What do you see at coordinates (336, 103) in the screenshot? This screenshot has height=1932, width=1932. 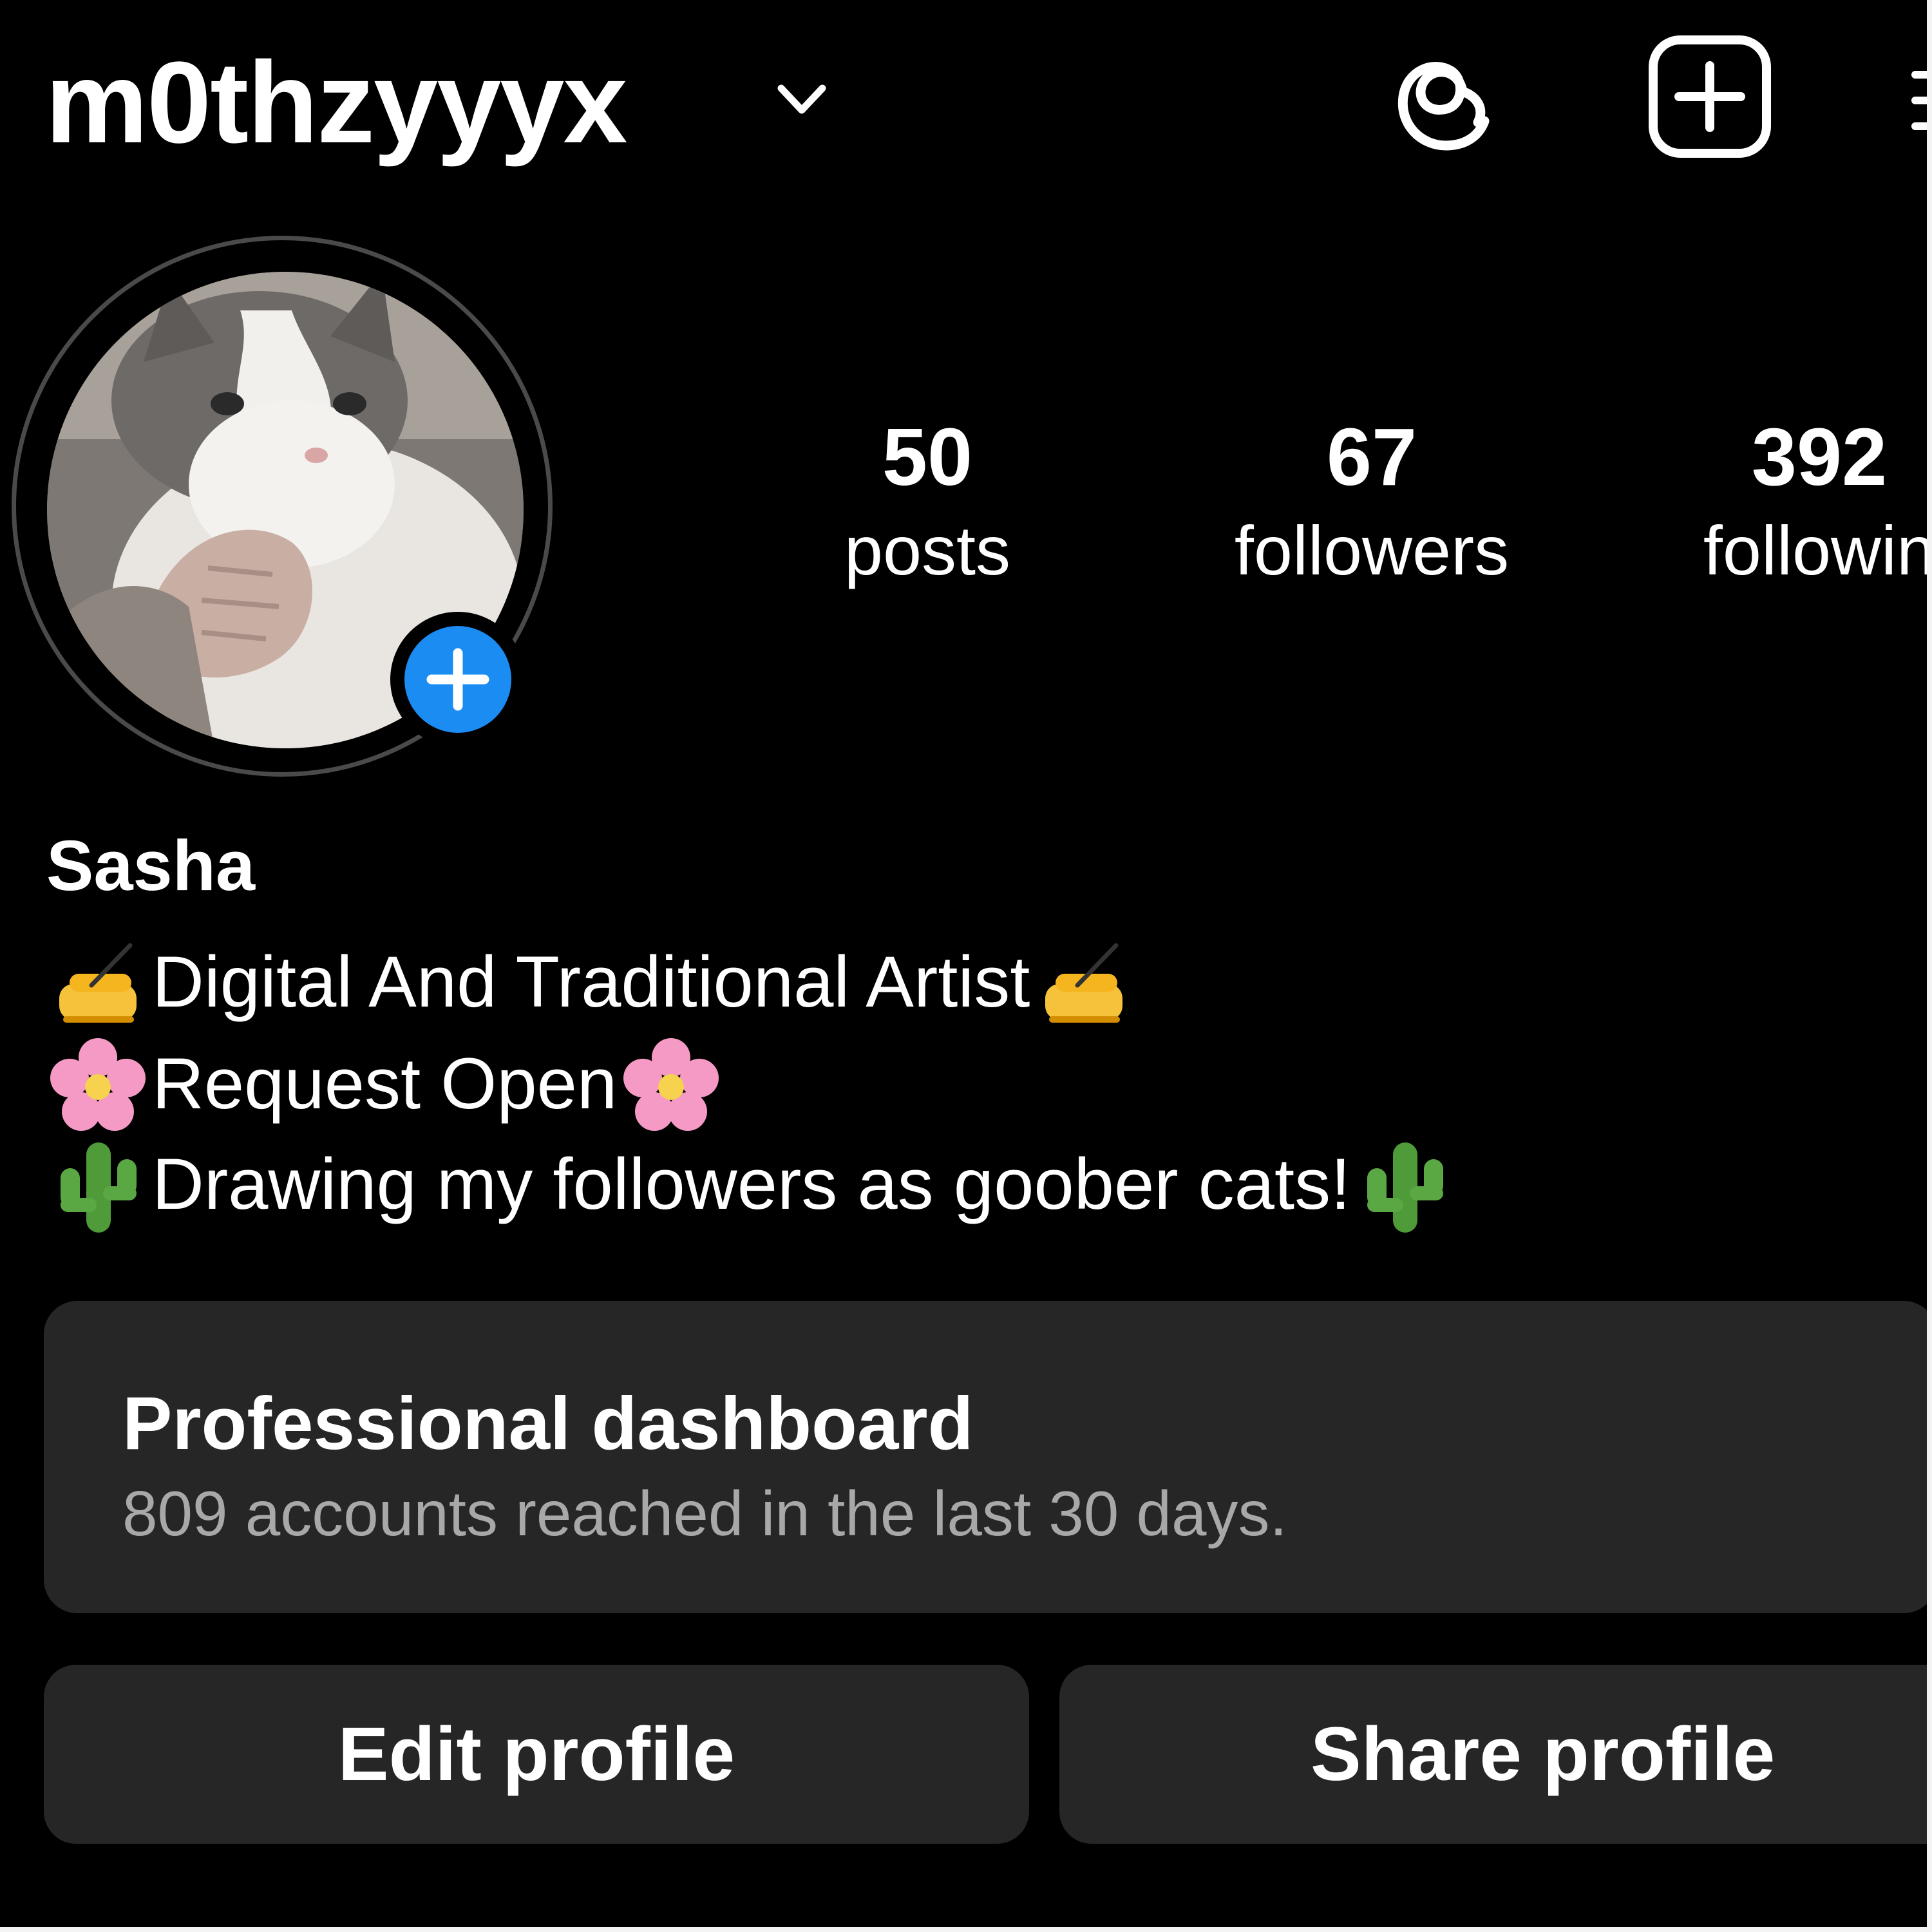 I see `username-title: m0thzyyyx` at bounding box center [336, 103].